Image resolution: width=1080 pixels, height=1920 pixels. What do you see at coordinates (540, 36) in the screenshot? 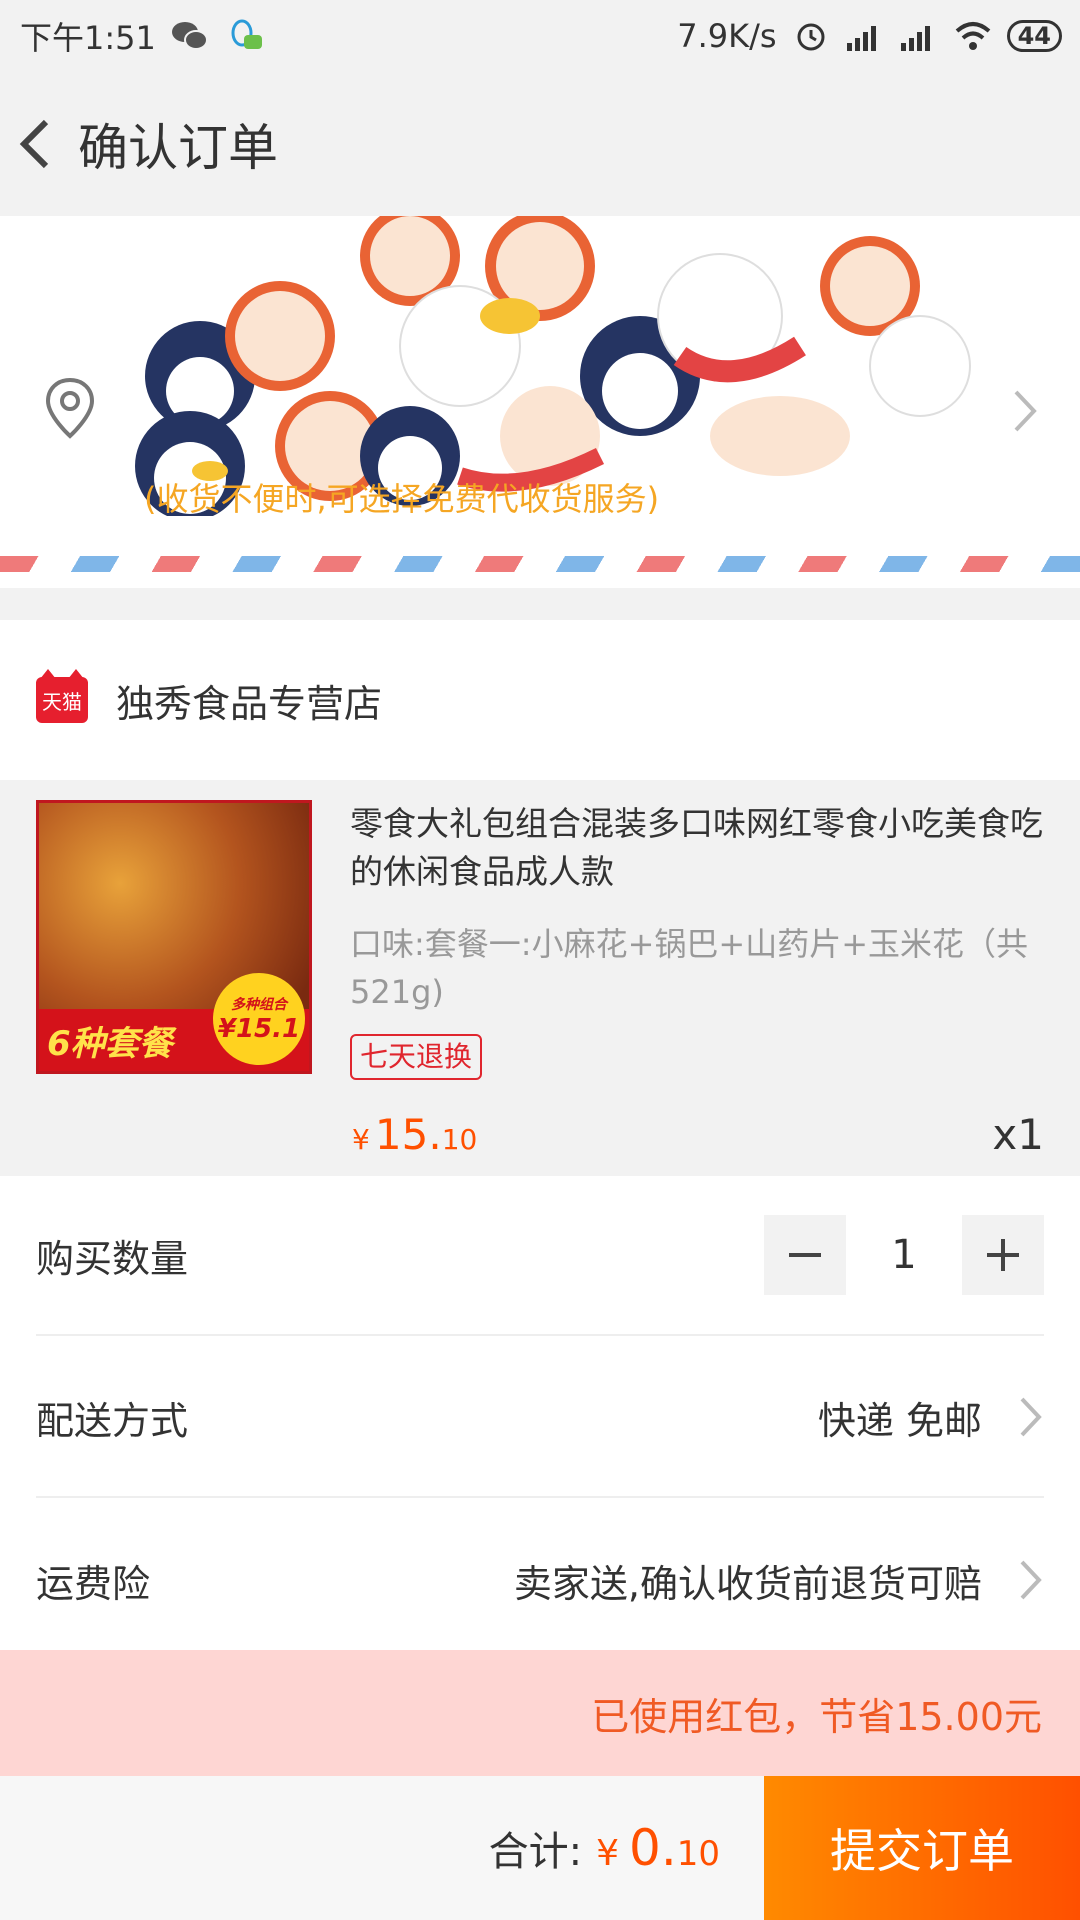
I see `status-bar: 下午1:51 7.9K/s 44` at bounding box center [540, 36].